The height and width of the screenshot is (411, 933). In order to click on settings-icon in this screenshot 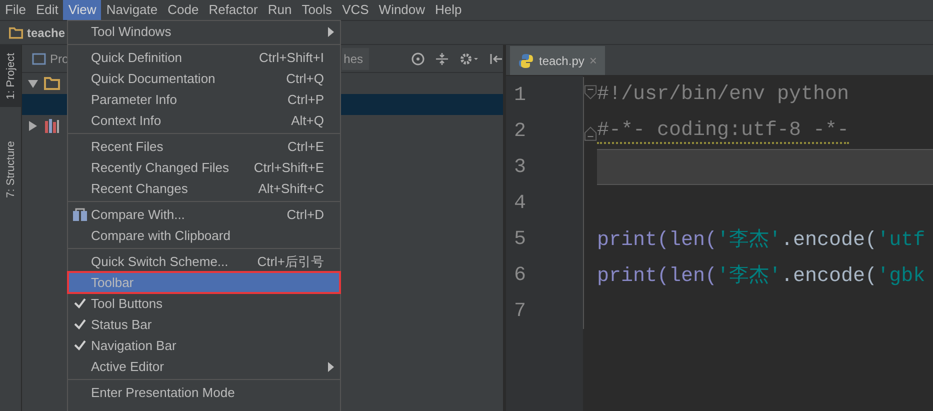, I will do `click(469, 59)`.